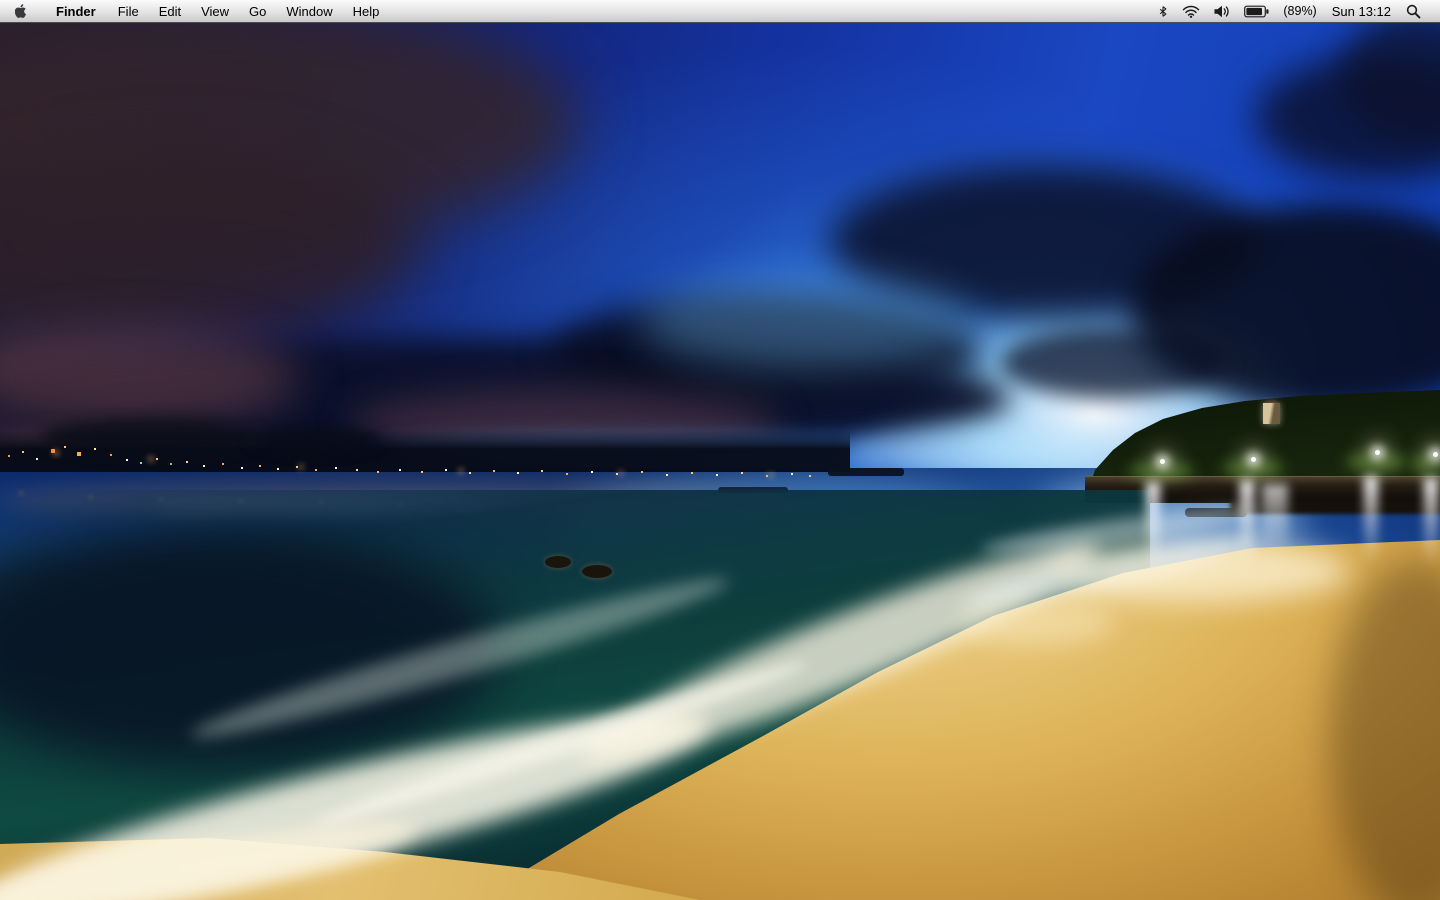 The height and width of the screenshot is (900, 1440). I want to click on menu-bar-clock: Sun 13:12, so click(1361, 11).